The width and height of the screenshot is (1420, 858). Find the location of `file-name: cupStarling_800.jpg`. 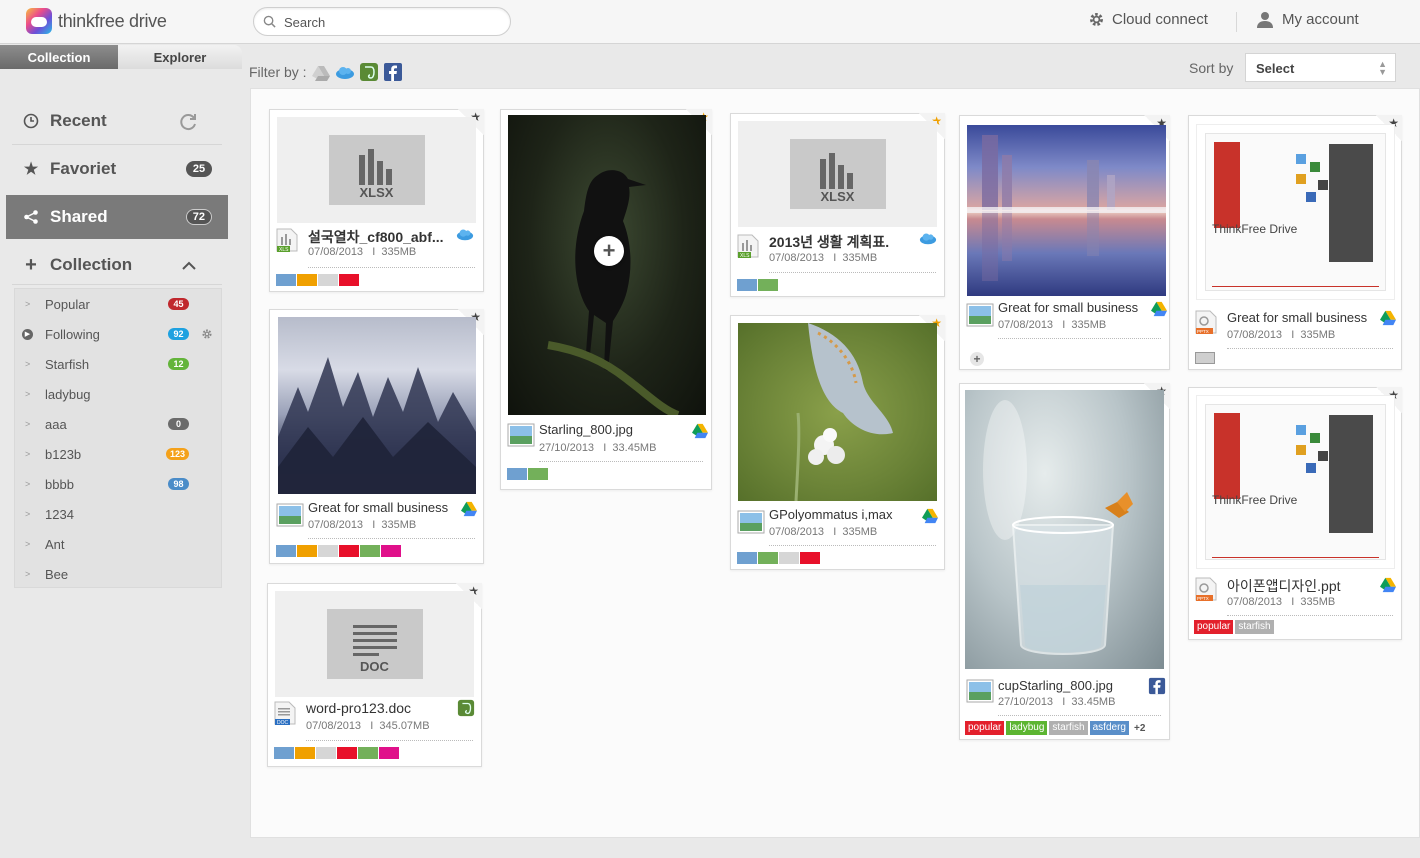

file-name: cupStarling_800.jpg is located at coordinates (1070, 685).